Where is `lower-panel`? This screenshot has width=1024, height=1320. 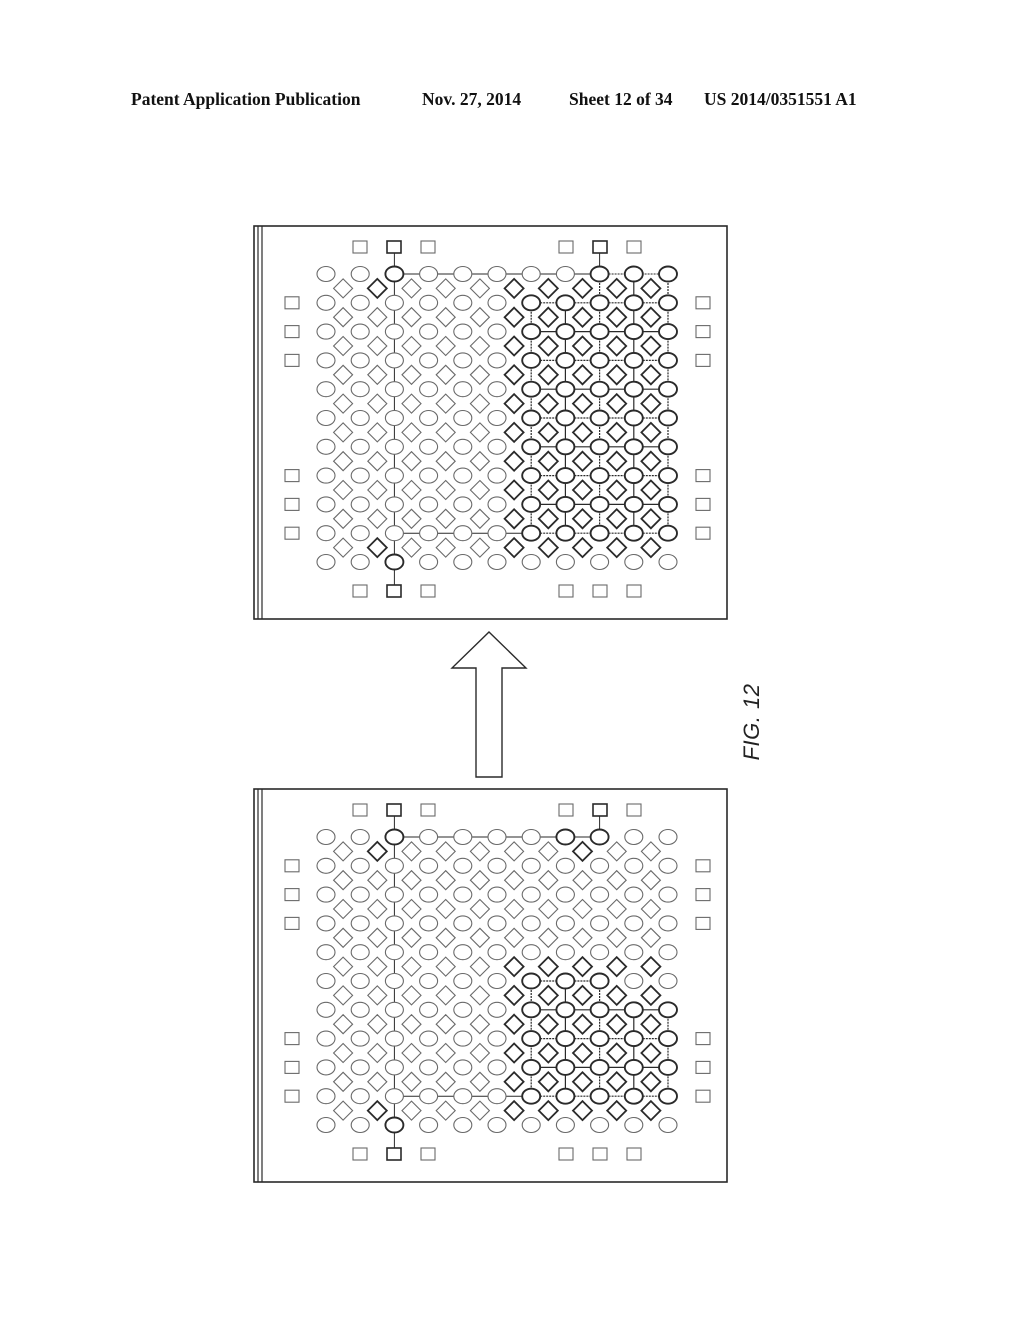 lower-panel is located at coordinates (490, 985).